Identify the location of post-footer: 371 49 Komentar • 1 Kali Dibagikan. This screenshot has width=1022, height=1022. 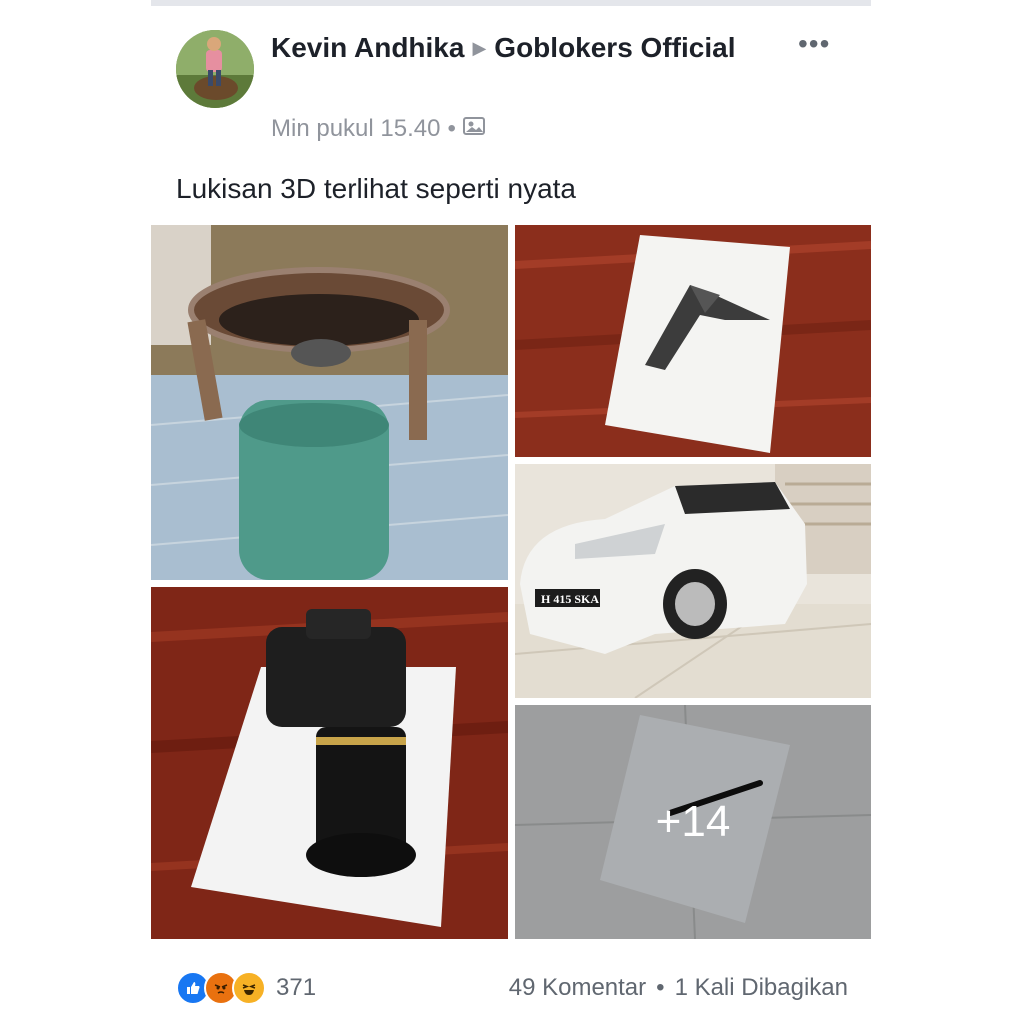
(512, 988).